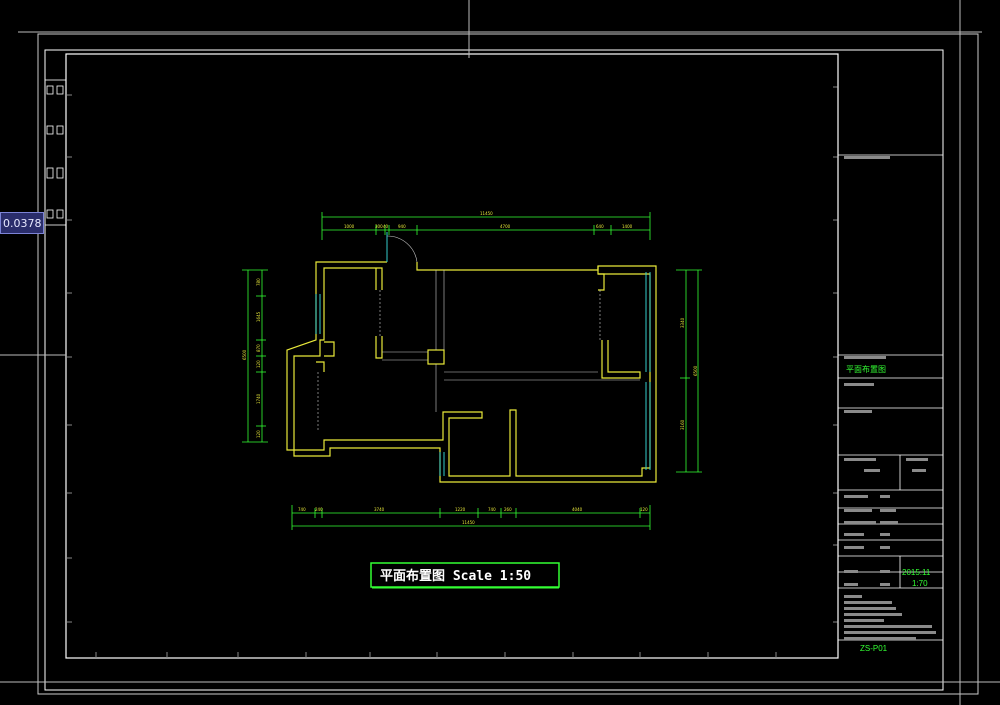 The image size is (1000, 705). What do you see at coordinates (455, 576) in the screenshot?
I see `drawing-title-text: 平面布置图 Scale 1:50` at bounding box center [455, 576].